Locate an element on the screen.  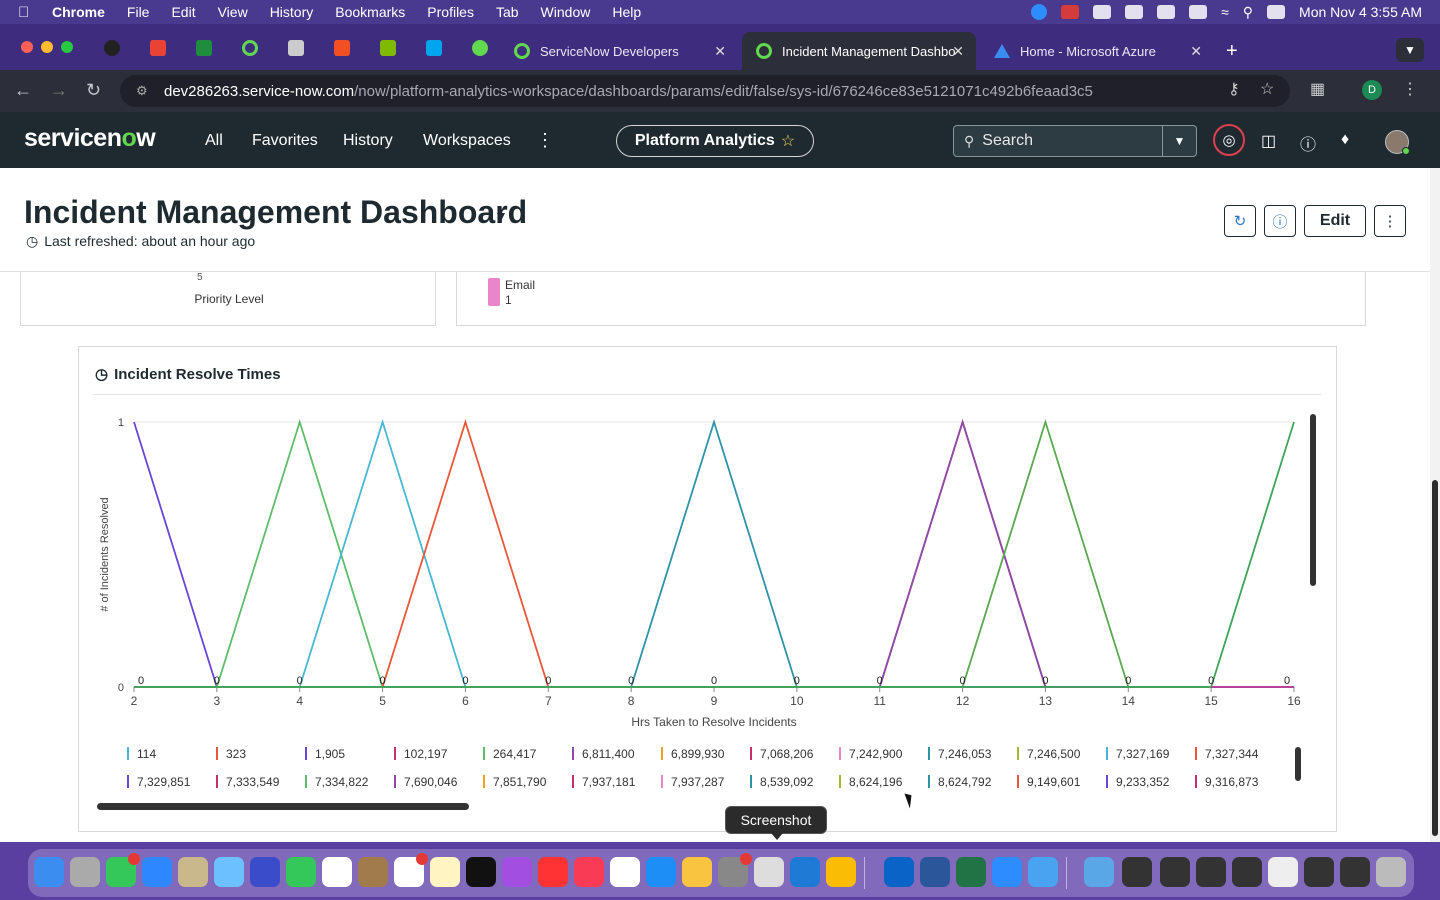
trash-icon is located at coordinates (1391, 872).